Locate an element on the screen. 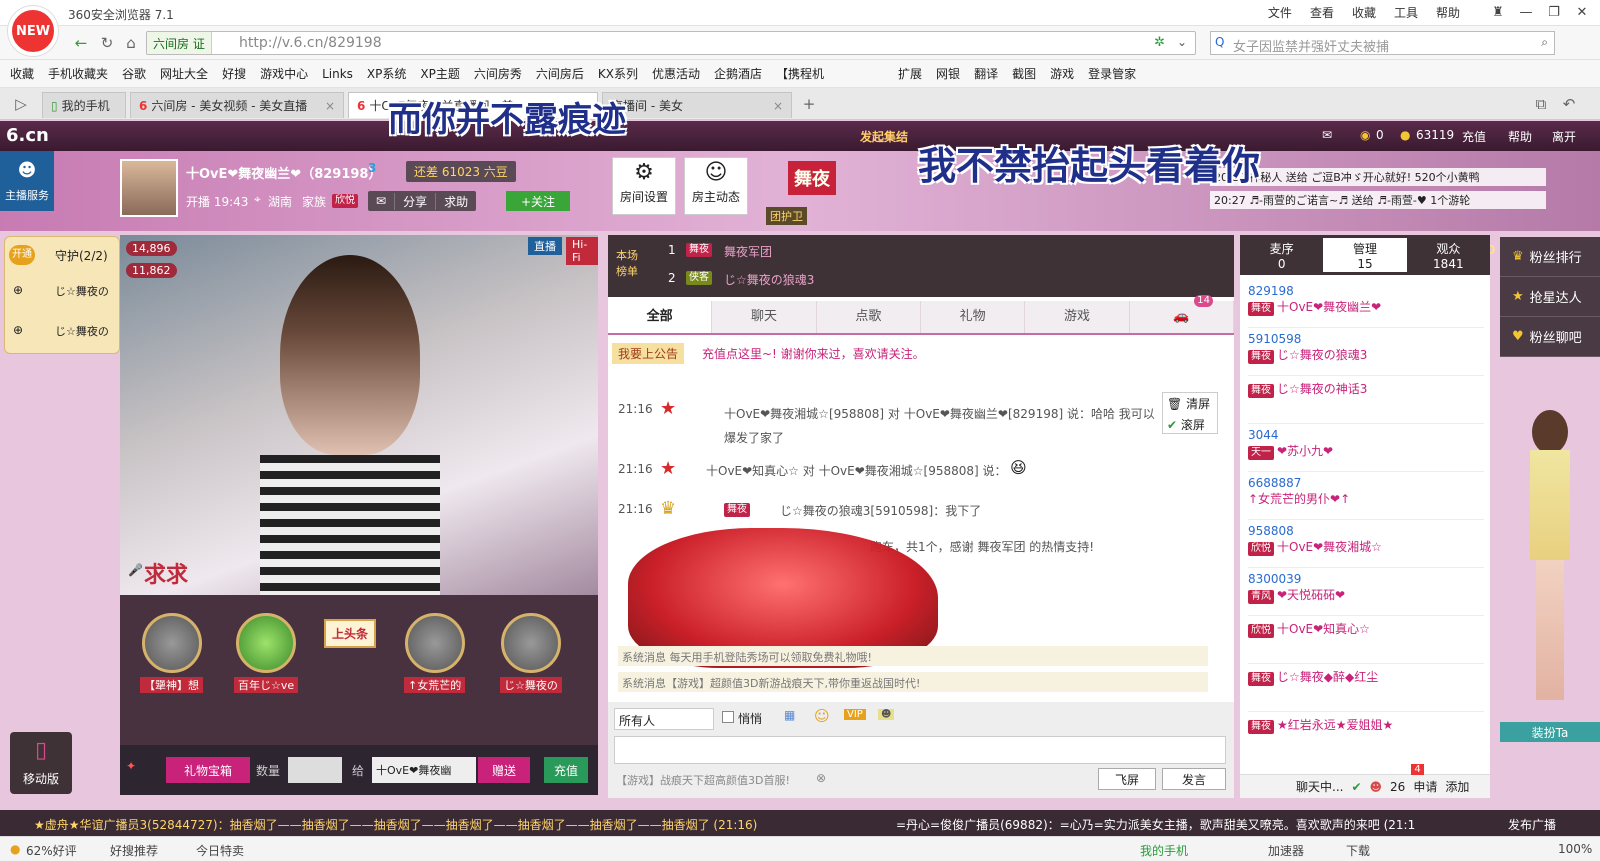 This screenshot has height=861, width=1600. user-row: 6688887 ↑女荒芒的男仆❤↑ is located at coordinates (1366, 498).